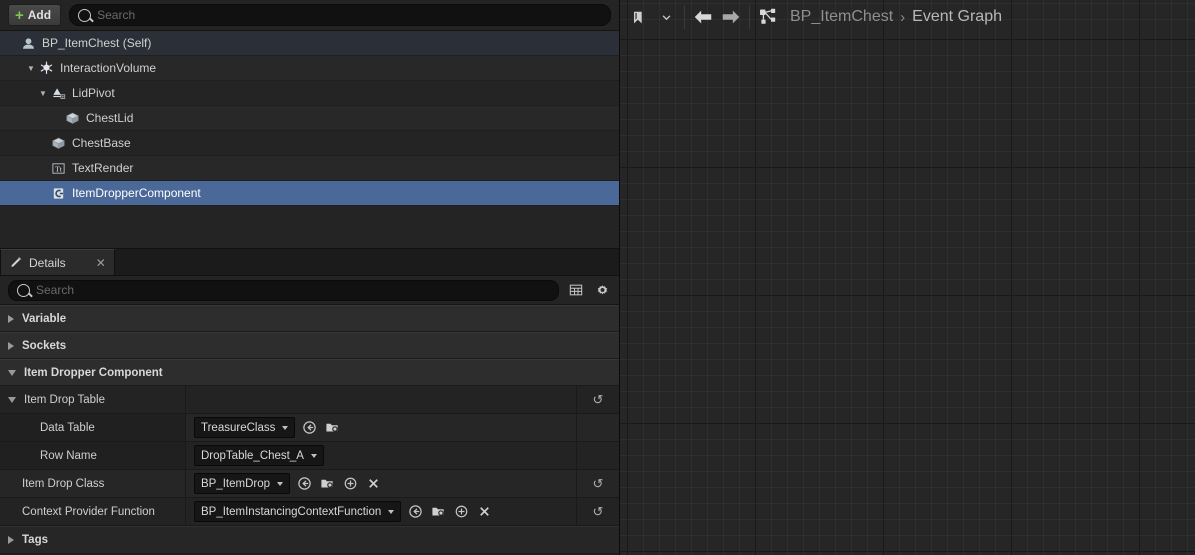 This screenshot has height=555, width=1195. I want to click on category-variable: Variable, so click(309, 318).